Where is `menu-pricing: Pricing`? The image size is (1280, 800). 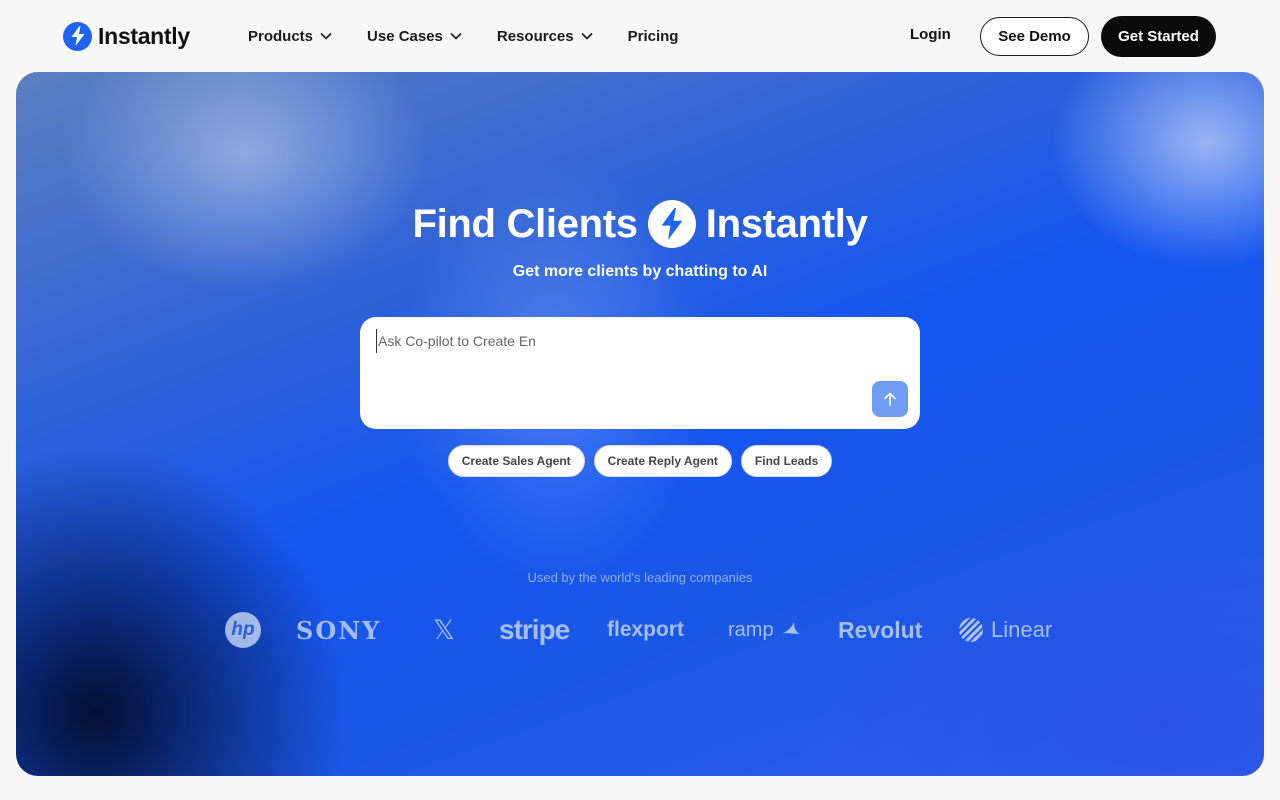 menu-pricing: Pricing is located at coordinates (653, 36).